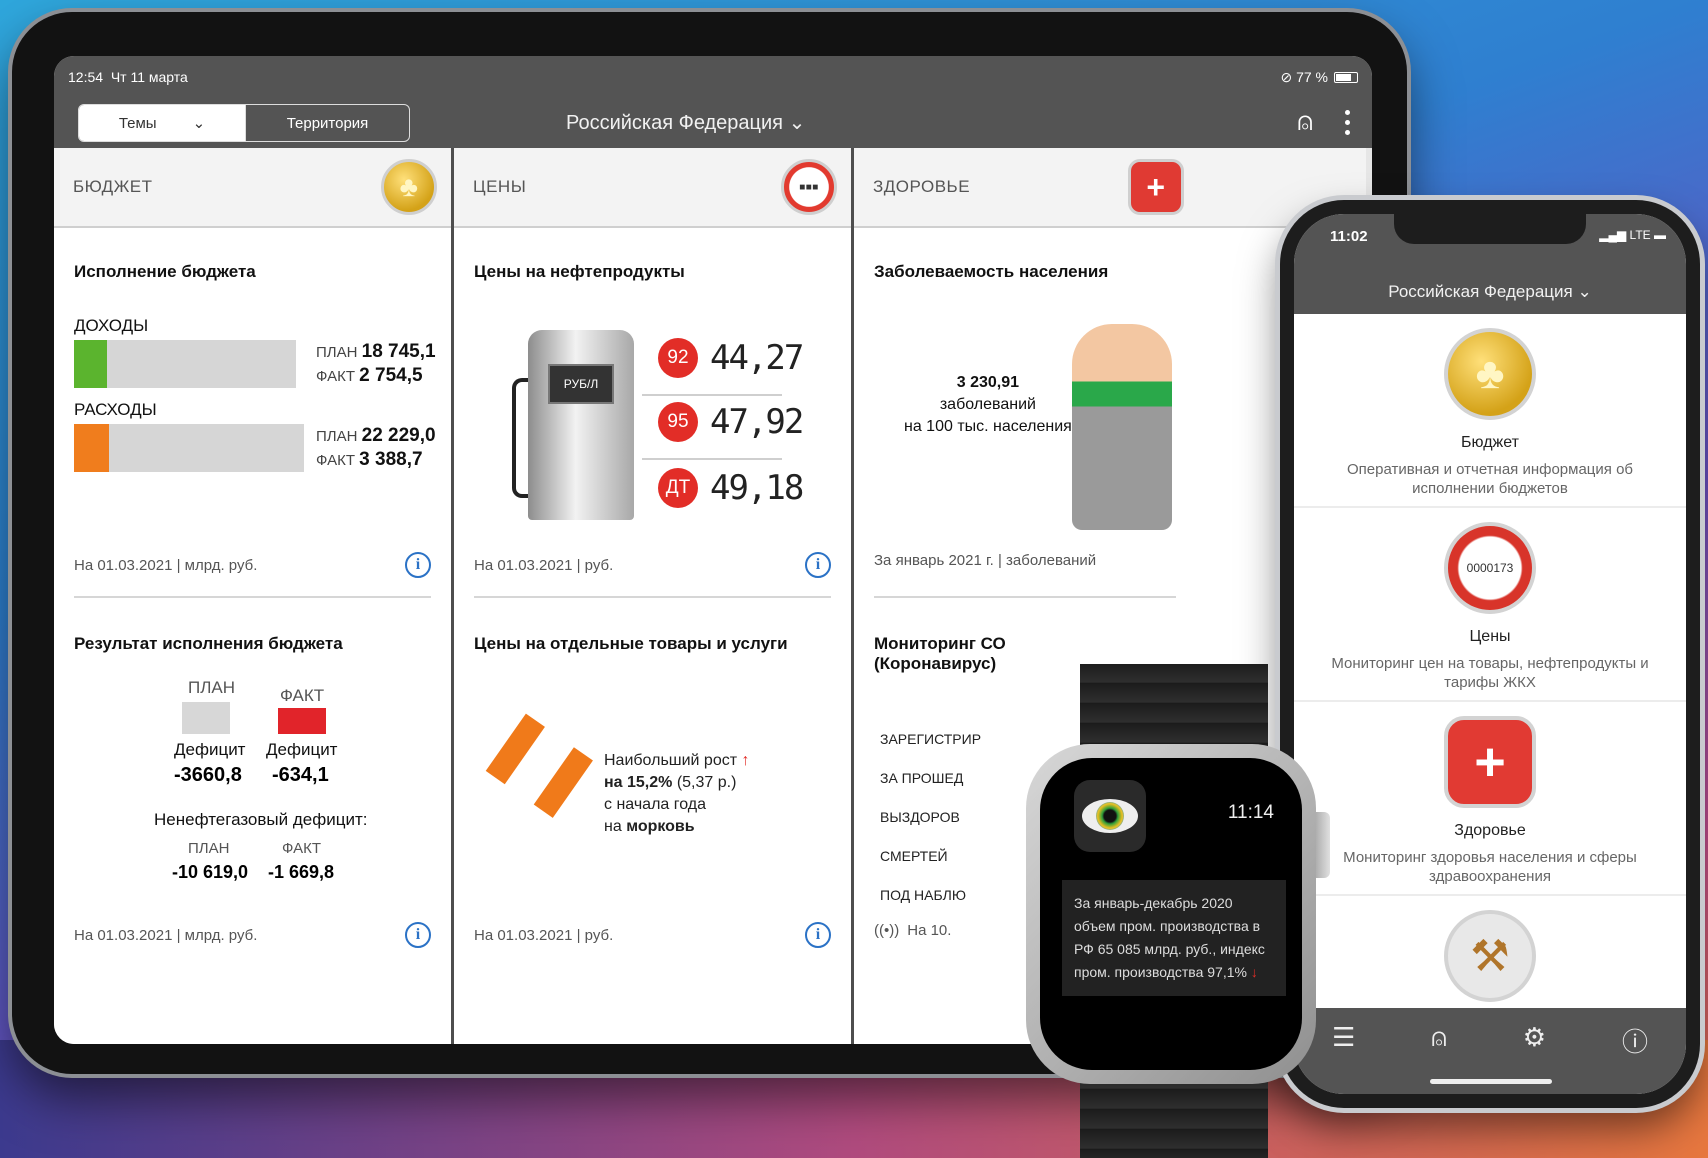 The height and width of the screenshot is (1158, 1708). I want to click on card-title: Цены на отдельные товары и услуги, so click(631, 643).